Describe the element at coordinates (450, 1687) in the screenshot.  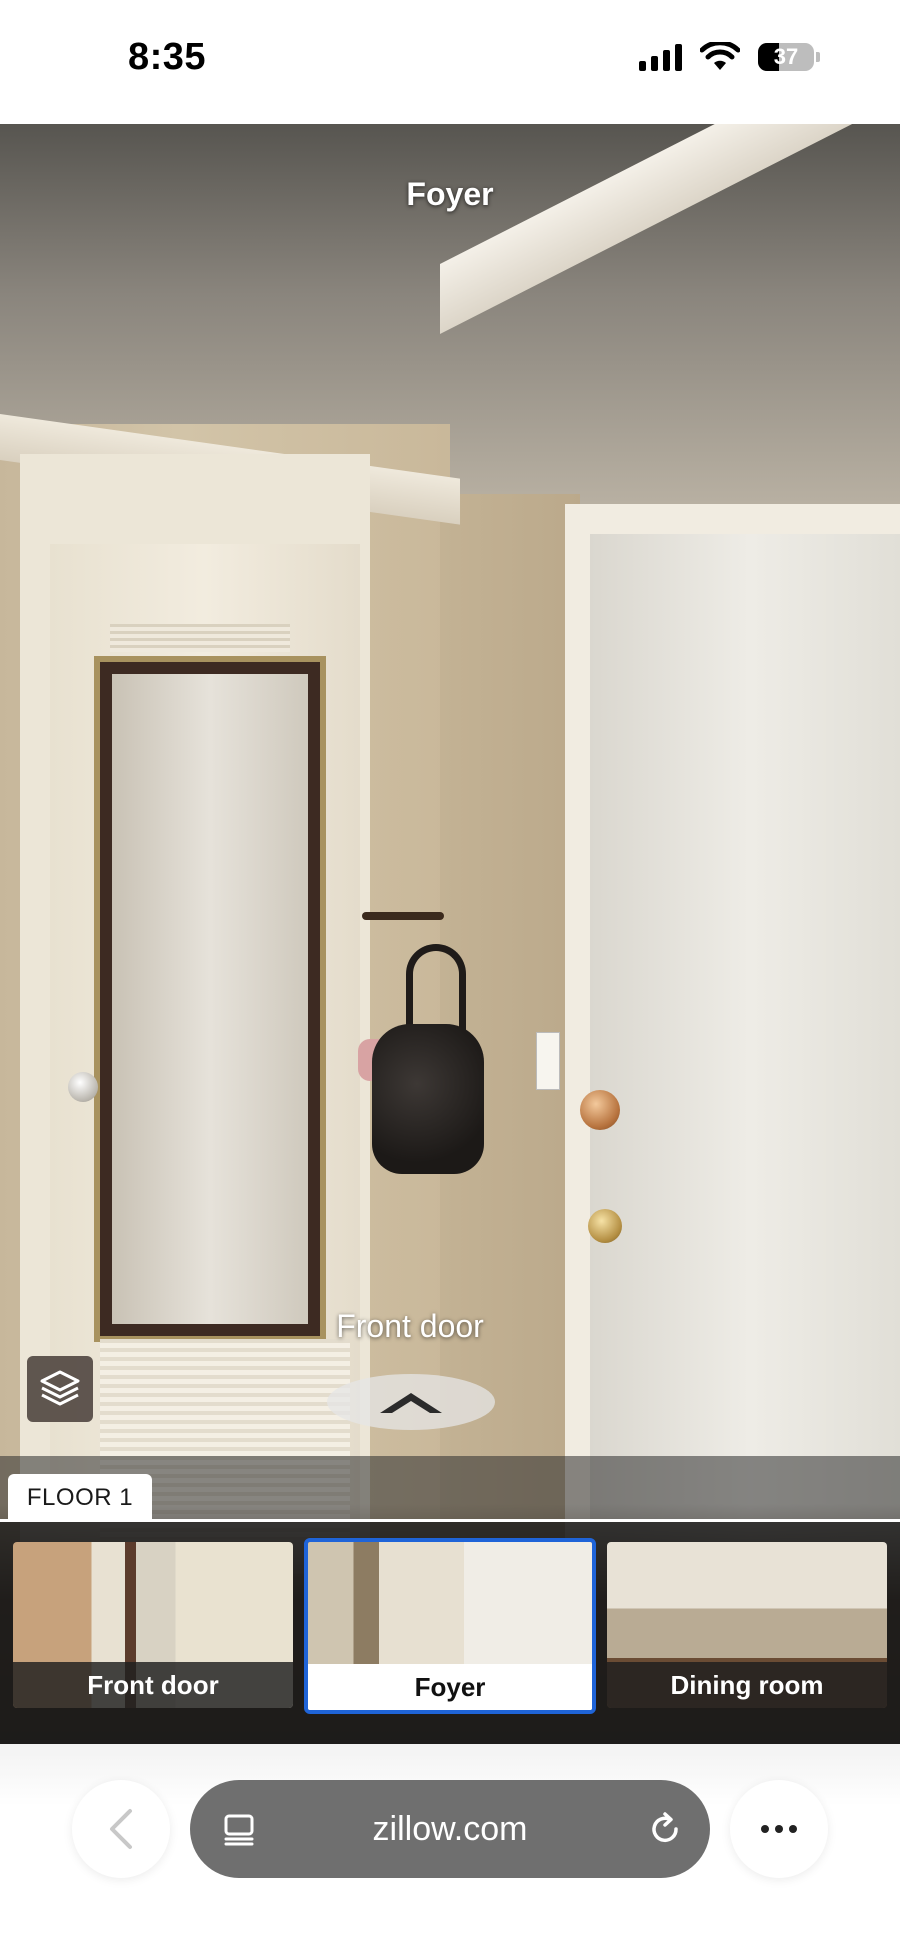
I see `thumbnail-label: Foyer` at that location.